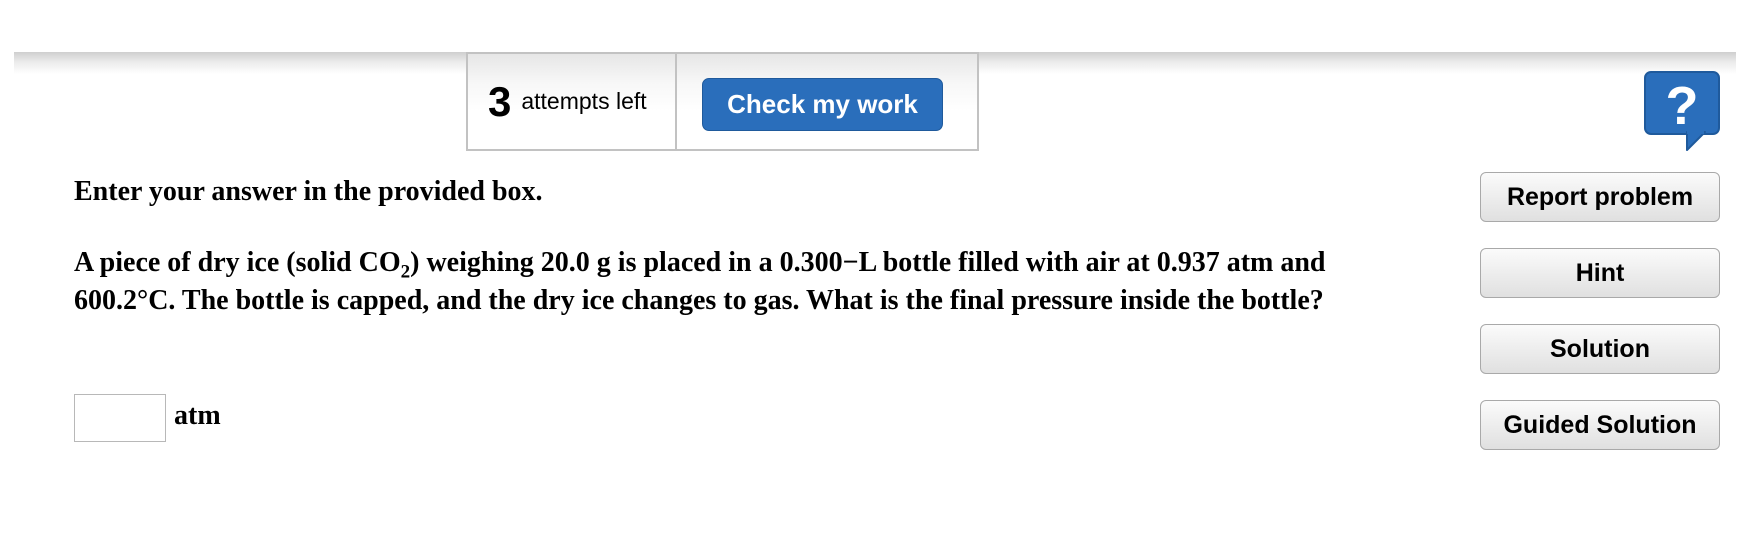 The height and width of the screenshot is (548, 1750). What do you see at coordinates (1600, 425) in the screenshot?
I see `guided-solution-button: Guided Solution` at bounding box center [1600, 425].